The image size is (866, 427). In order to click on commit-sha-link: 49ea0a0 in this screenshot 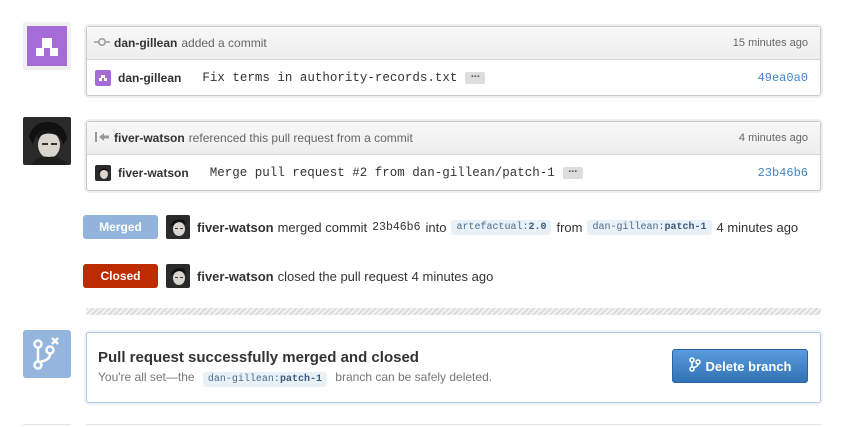, I will do `click(783, 78)`.